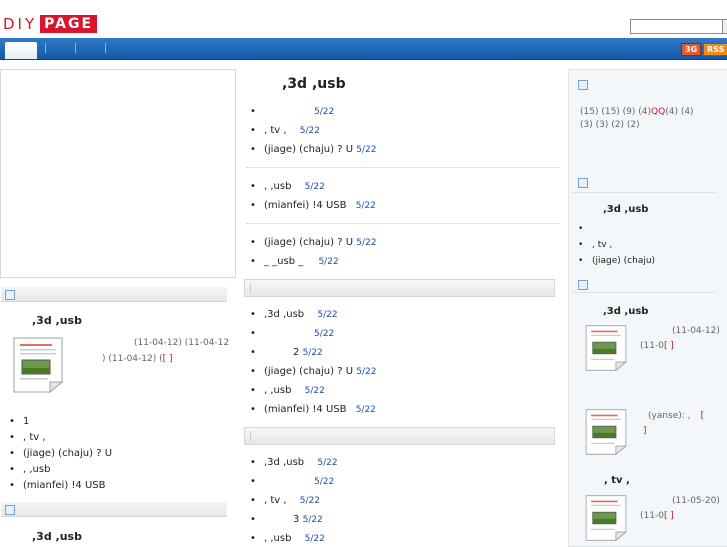 Image resolution: width=727 pixels, height=547 pixels. I want to click on tag-cloud-text: (15) (15) (9) (4), so click(616, 112).